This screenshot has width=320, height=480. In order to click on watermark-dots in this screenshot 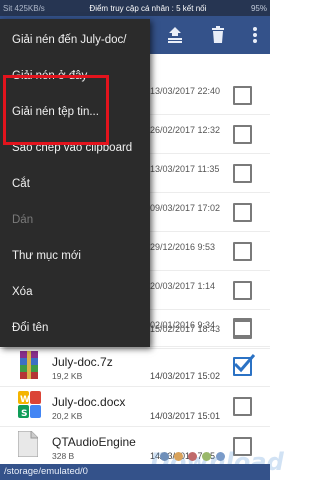, I will do `click(192, 456)`.